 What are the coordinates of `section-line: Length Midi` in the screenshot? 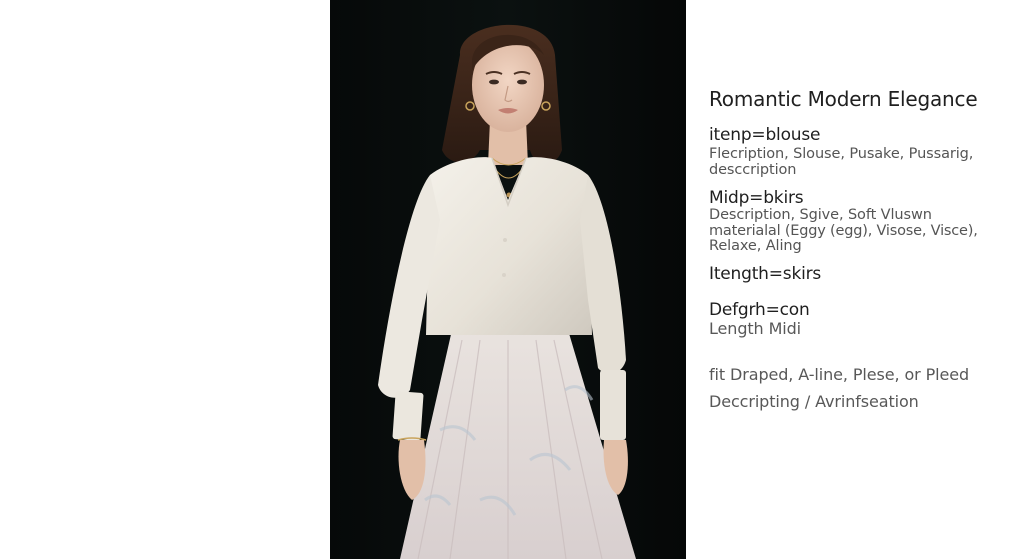 It's located at (755, 328).